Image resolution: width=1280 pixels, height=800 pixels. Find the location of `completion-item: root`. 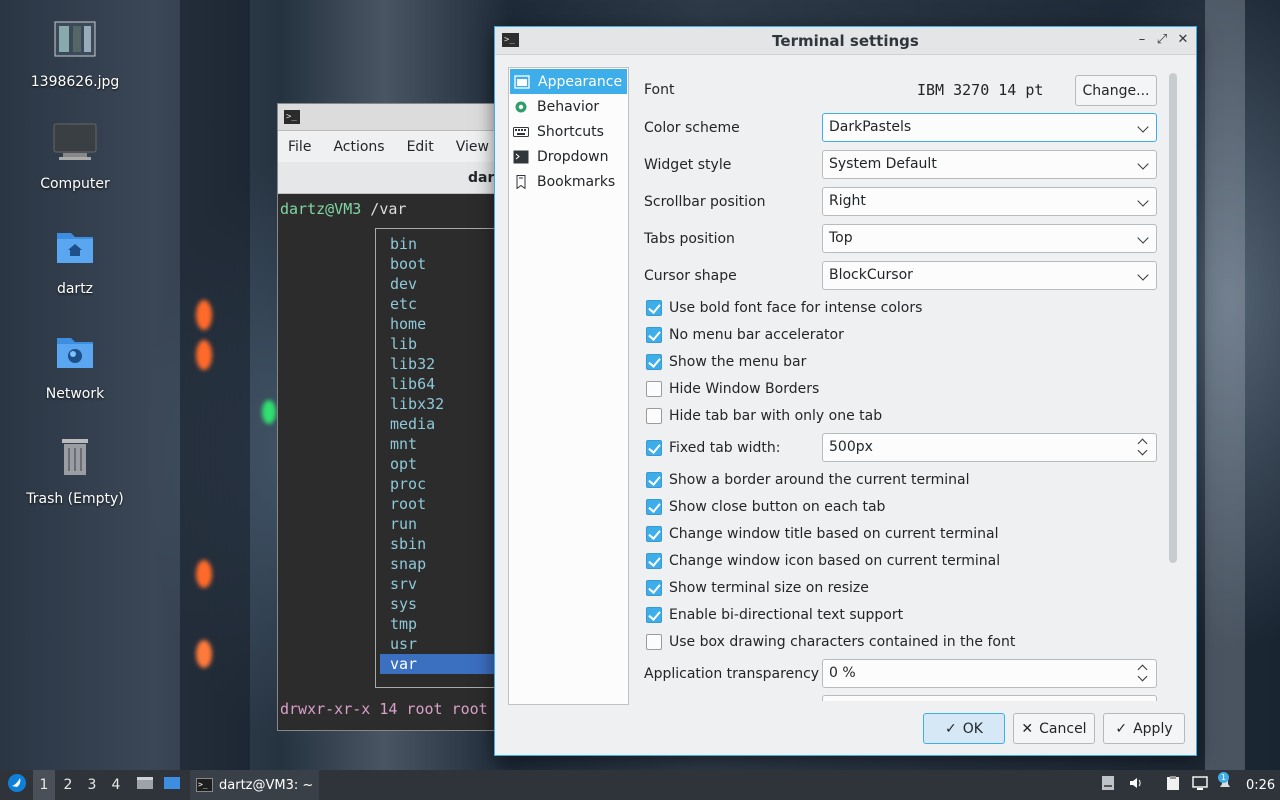

completion-item: root is located at coordinates (441, 504).